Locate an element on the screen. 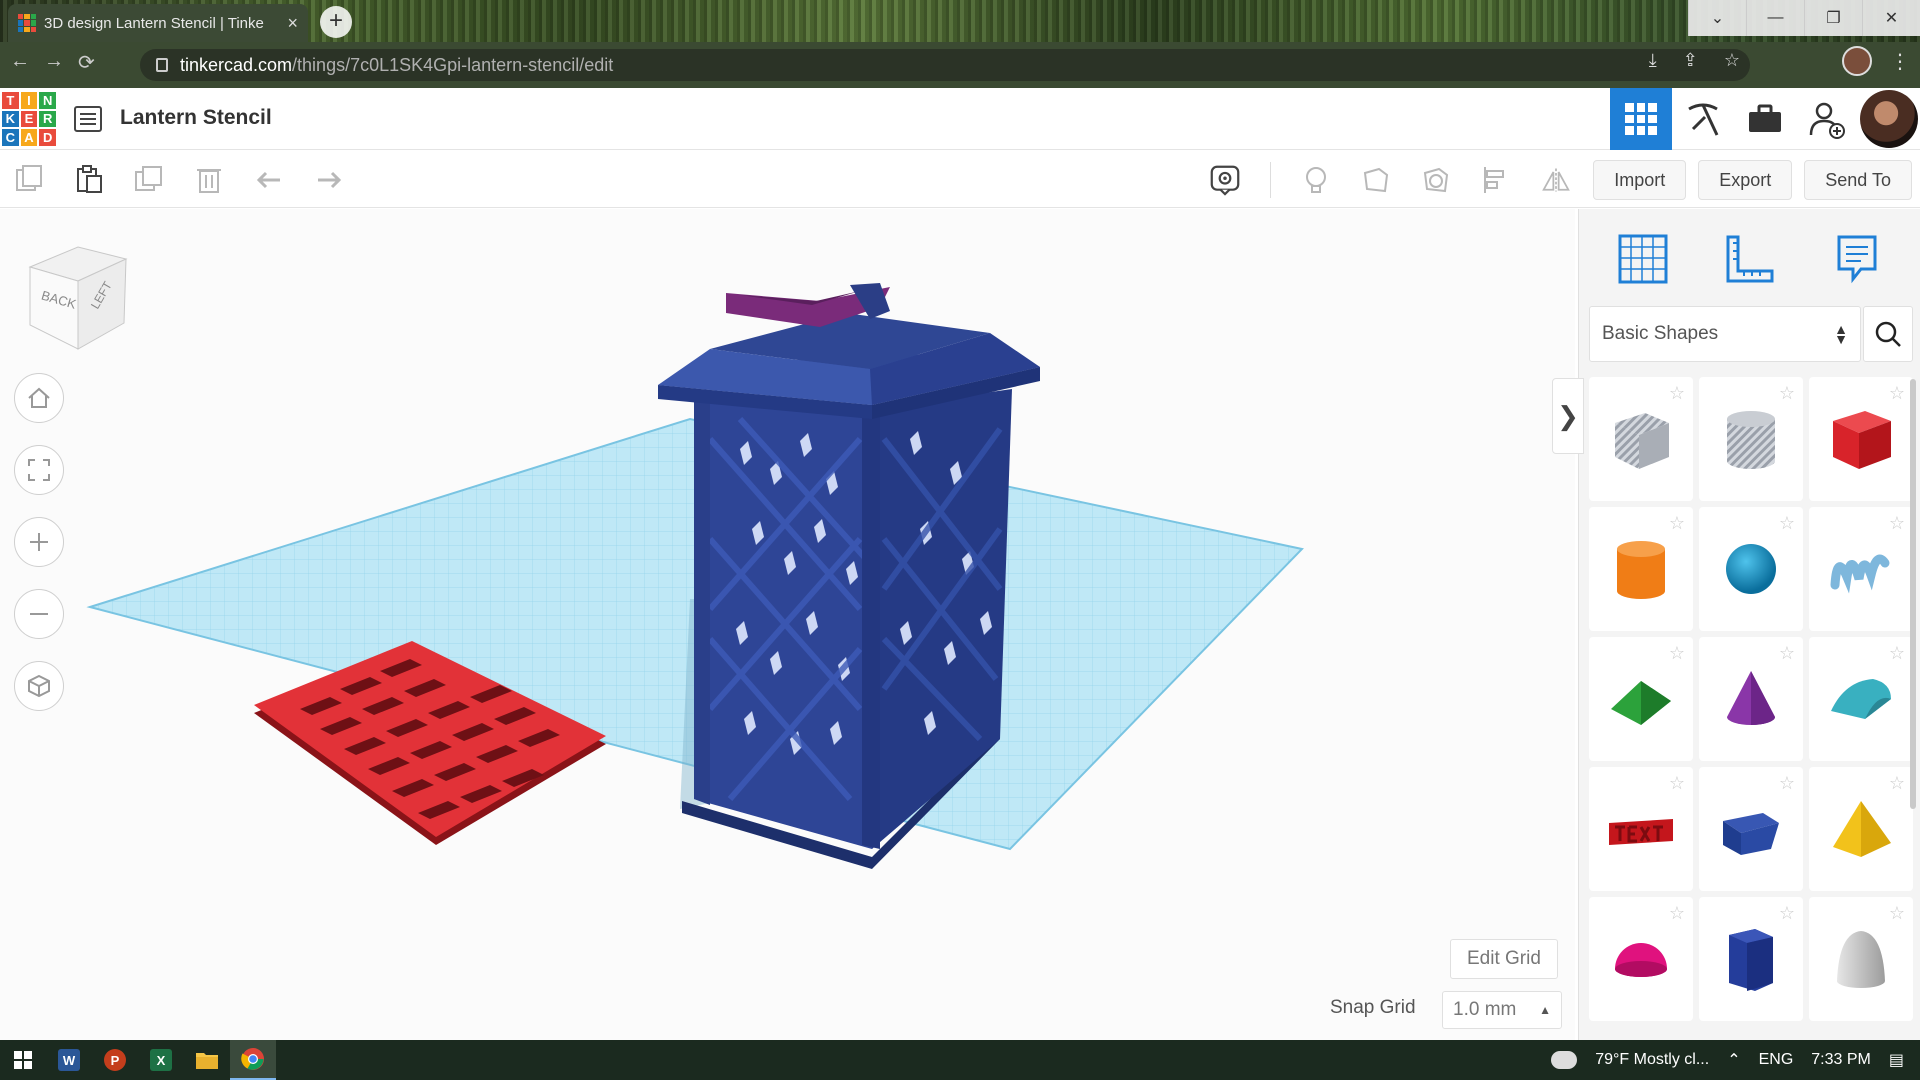 The width and height of the screenshot is (1920, 1080). design-title: Lantern Stencil is located at coordinates (196, 118).